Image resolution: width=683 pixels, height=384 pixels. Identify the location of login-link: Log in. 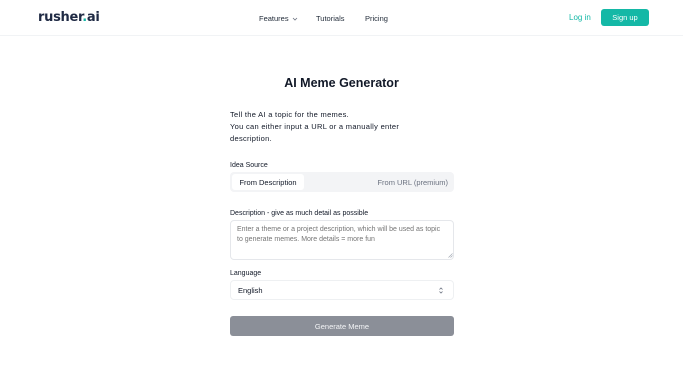
(580, 17).